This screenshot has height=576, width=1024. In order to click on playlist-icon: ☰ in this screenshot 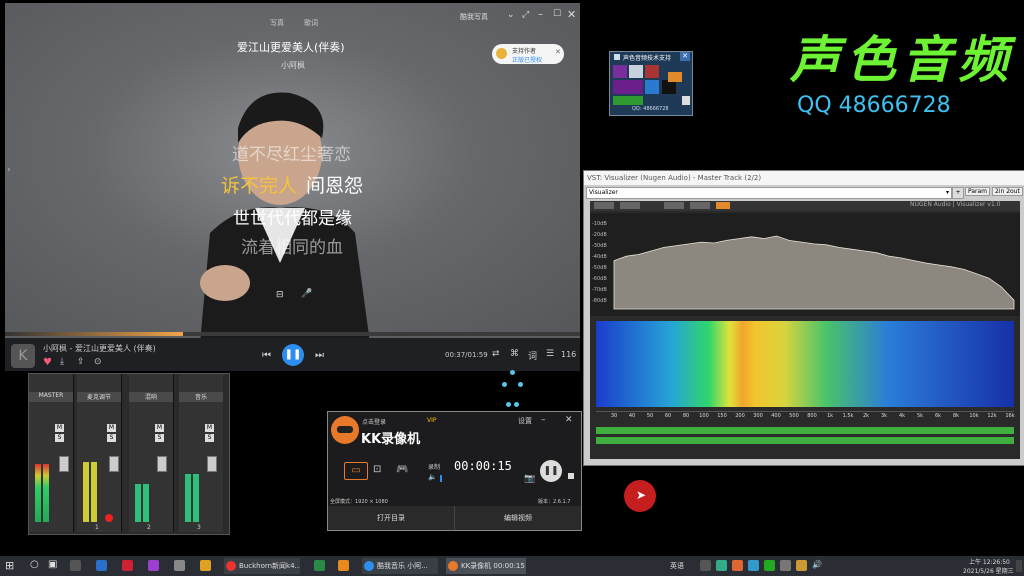, I will do `click(550, 354)`.